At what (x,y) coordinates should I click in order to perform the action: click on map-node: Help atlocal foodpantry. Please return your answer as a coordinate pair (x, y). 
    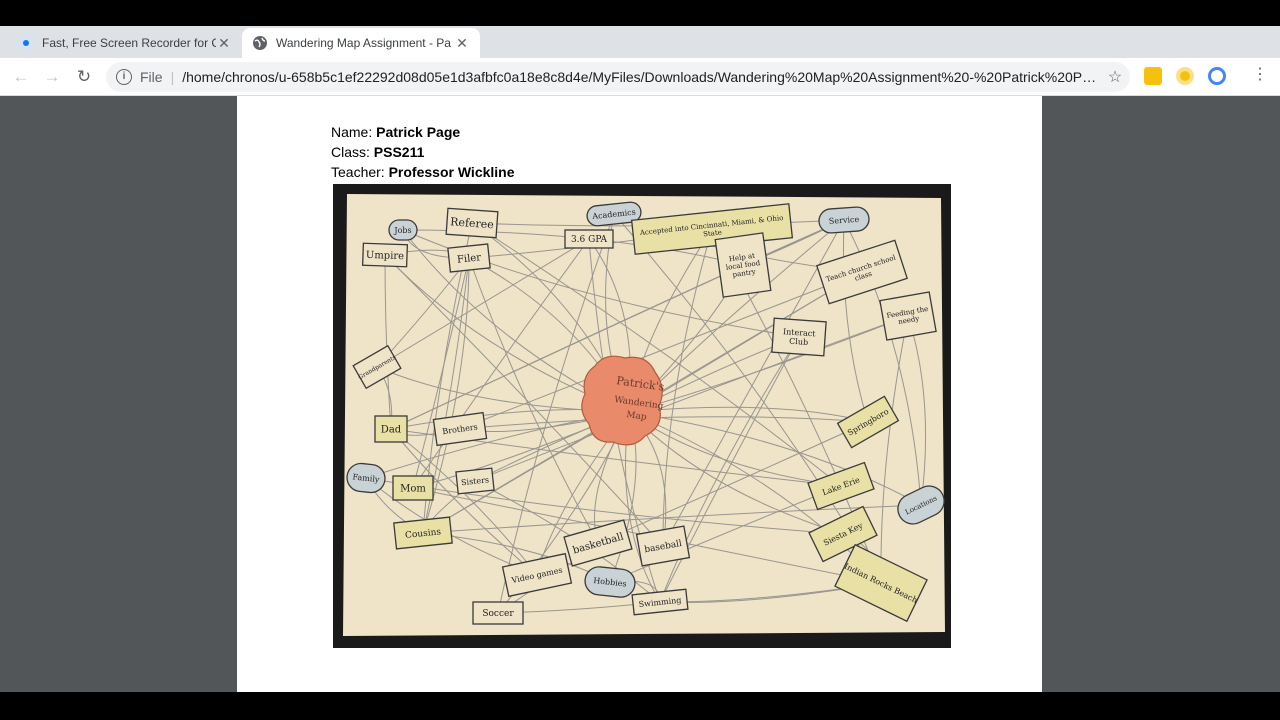
    Looking at the image, I should click on (743, 265).